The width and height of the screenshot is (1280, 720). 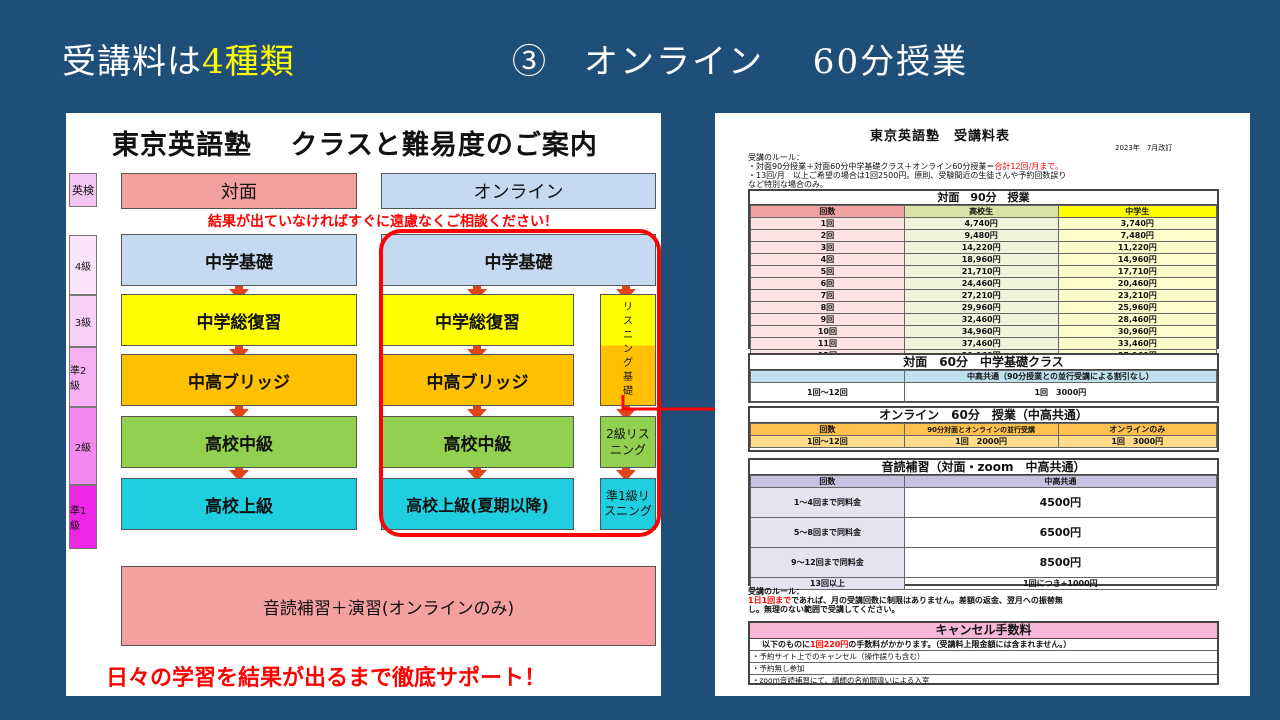 I want to click on table-cell: 3,740円, so click(x=1137, y=223).